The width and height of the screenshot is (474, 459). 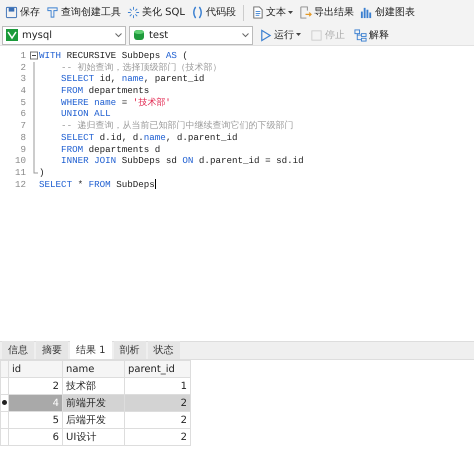 I want to click on code-line: INNER JOIN SubDeps sd ON d.parent_id = sd.id, so click(x=182, y=161).